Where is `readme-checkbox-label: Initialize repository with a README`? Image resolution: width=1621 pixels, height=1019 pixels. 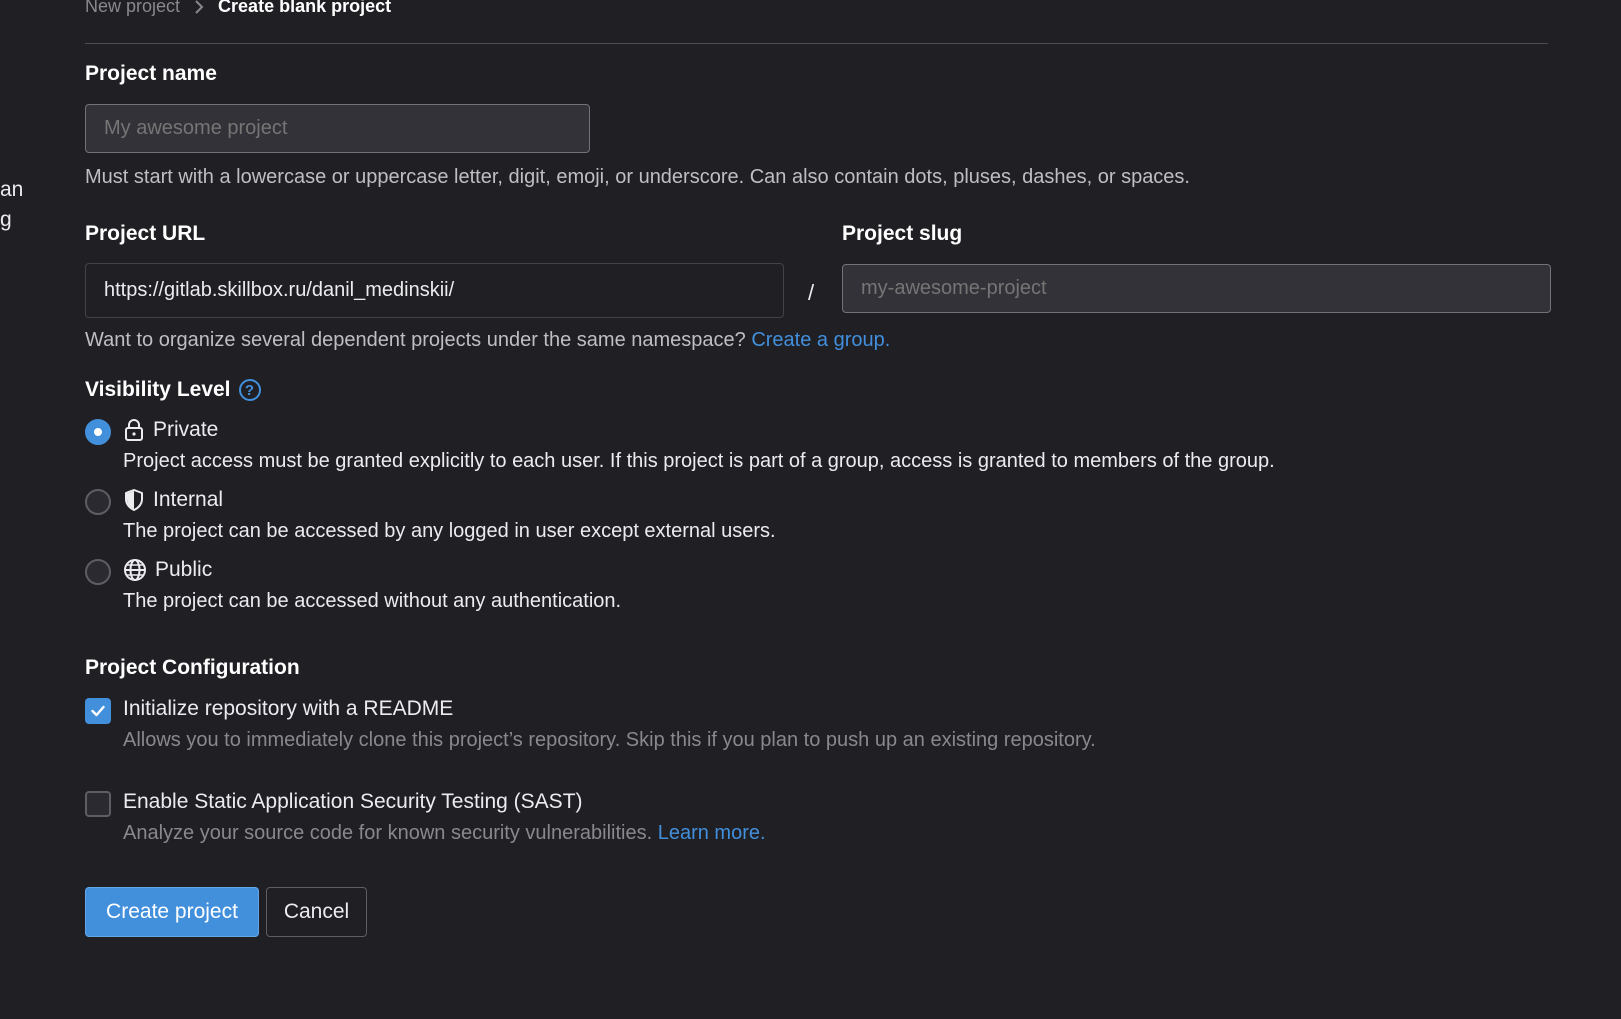
readme-checkbox-label: Initialize repository with a README is located at coordinates (288, 709).